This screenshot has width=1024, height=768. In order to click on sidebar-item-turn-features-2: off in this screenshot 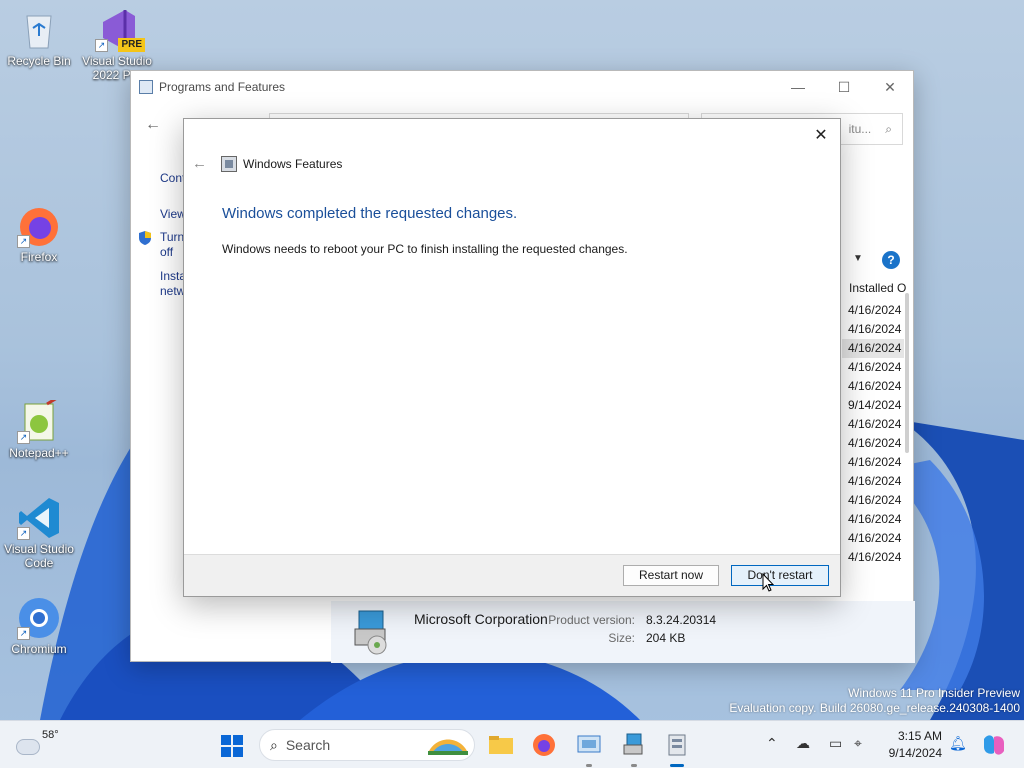, I will do `click(166, 252)`.